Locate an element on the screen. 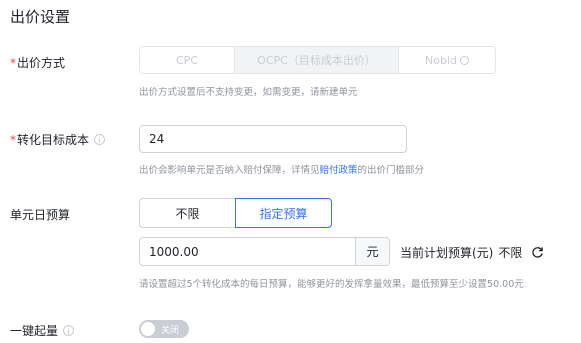  target-cost-label: 转化目标成本 is located at coordinates (53, 140).